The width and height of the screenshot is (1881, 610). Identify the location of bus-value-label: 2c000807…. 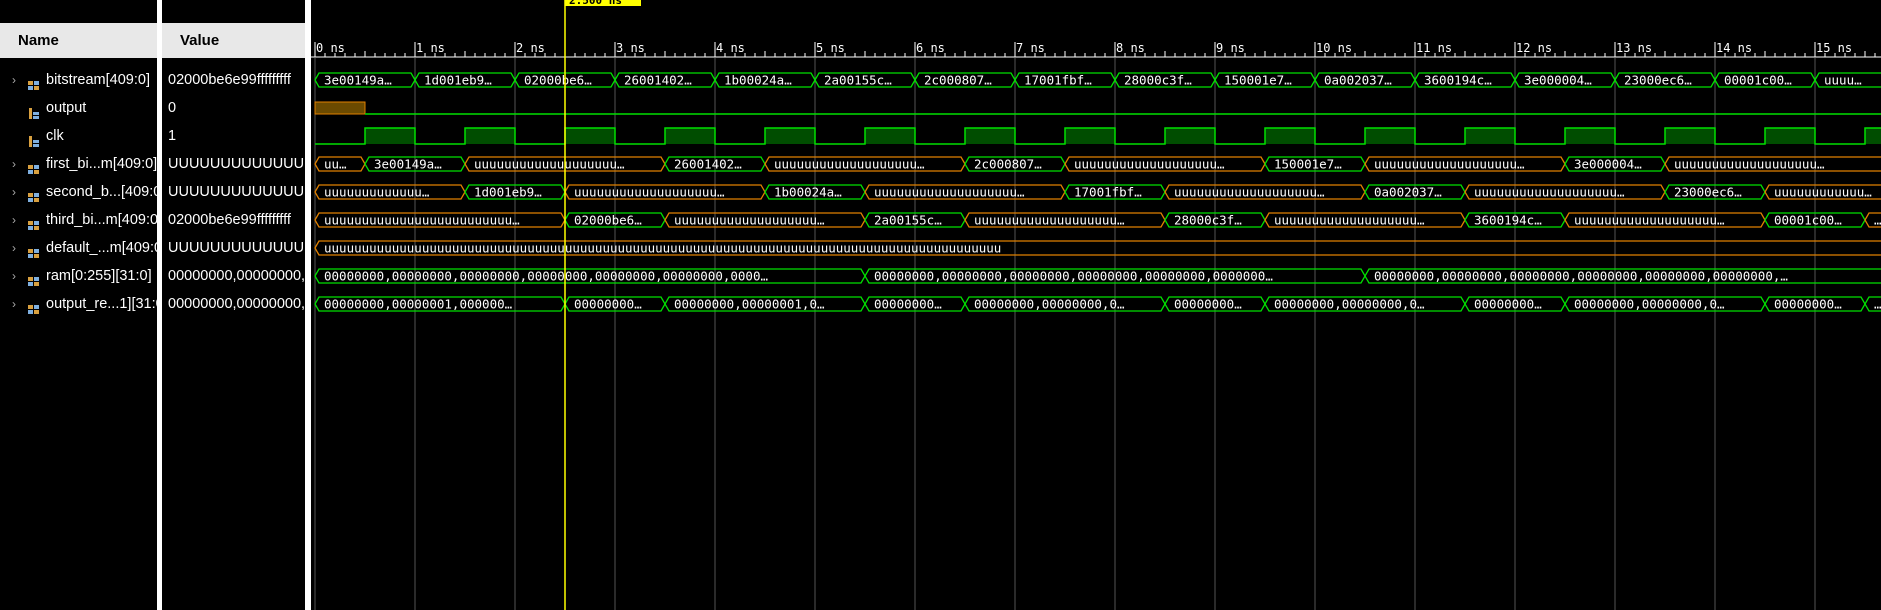
(1008, 164).